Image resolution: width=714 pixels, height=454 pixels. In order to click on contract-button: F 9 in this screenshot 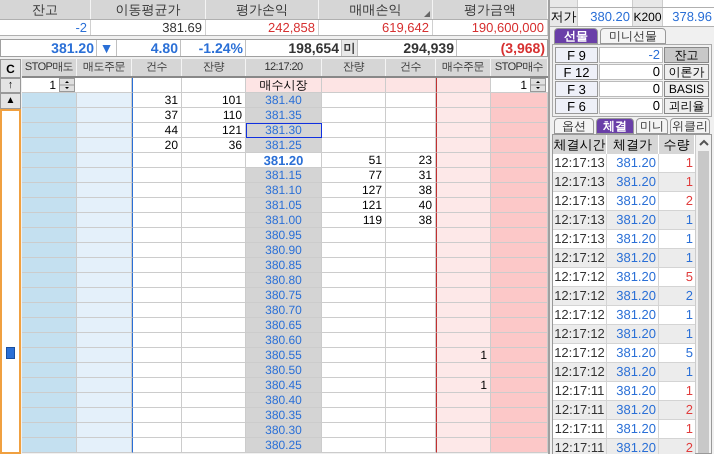, I will do `click(576, 55)`.